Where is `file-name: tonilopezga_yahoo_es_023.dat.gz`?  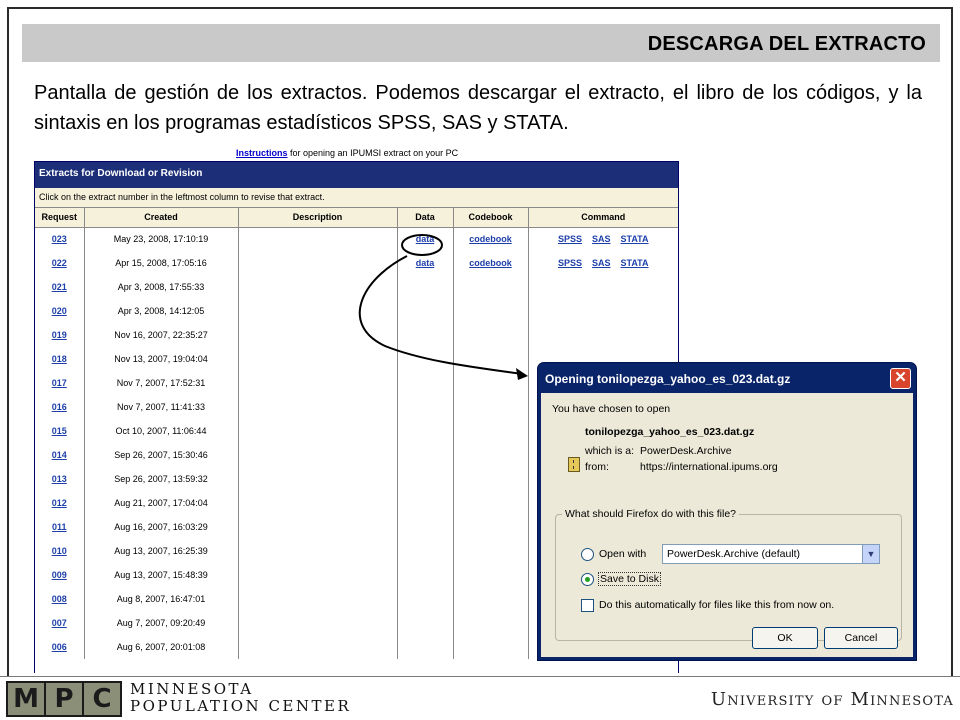 file-name: tonilopezga_yahoo_es_023.dat.gz is located at coordinates (670, 432).